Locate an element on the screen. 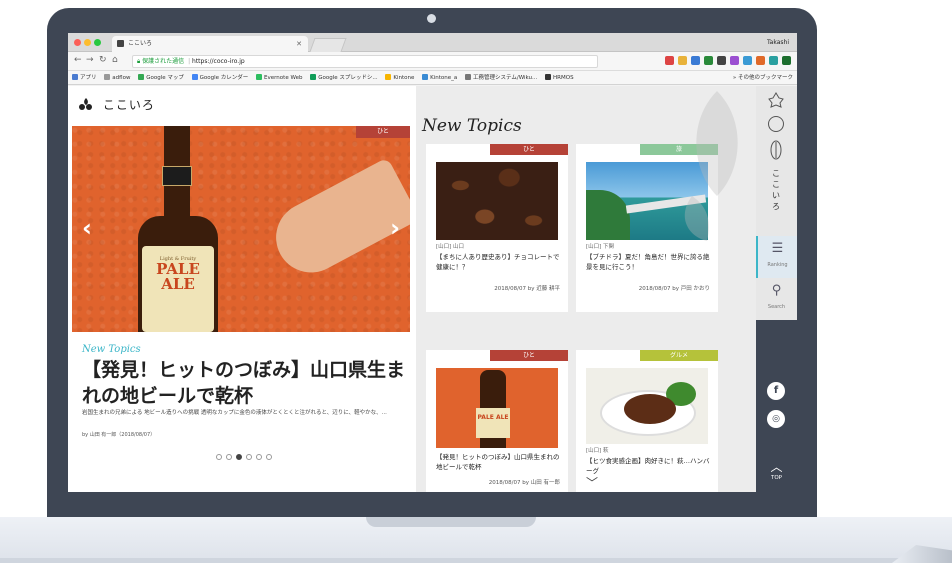 This screenshot has height=563, width=952. address-bar: 🔒︎ 保護された通信 | https://coco-iro.jp is located at coordinates (365, 61).